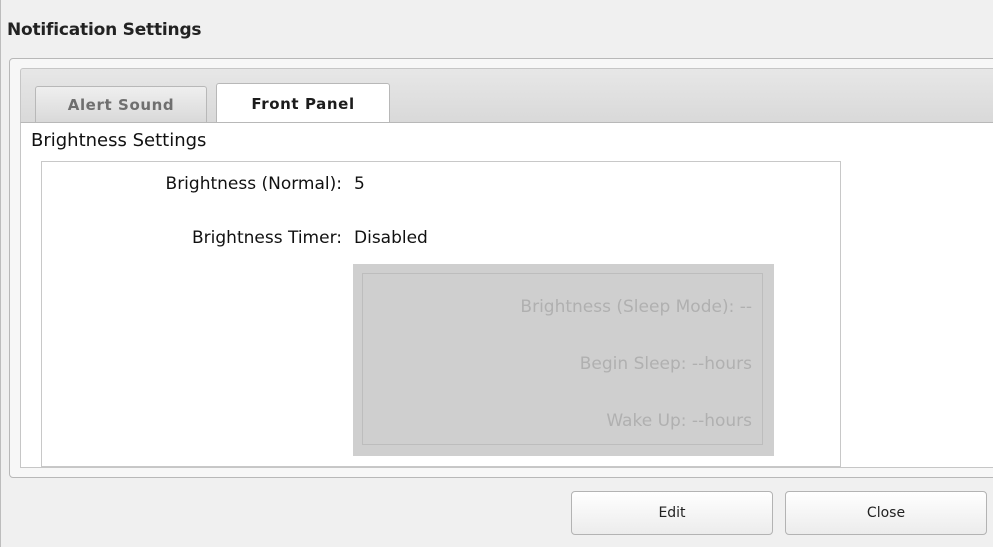 Image resolution: width=993 pixels, height=547 pixels. What do you see at coordinates (886, 513) in the screenshot?
I see `close-button: Close` at bounding box center [886, 513].